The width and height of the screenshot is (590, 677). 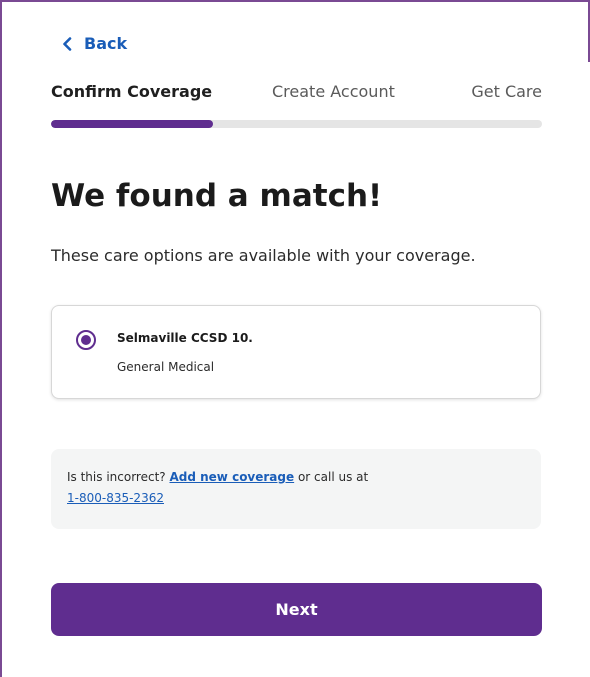 I want to click on phone-link: 1-800-835-2362, so click(x=115, y=498).